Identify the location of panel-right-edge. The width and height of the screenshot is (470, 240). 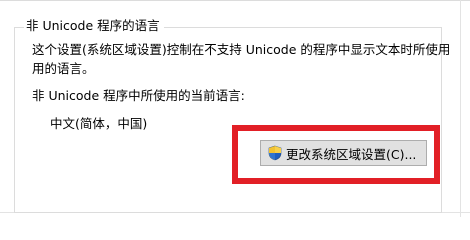
(460, 108).